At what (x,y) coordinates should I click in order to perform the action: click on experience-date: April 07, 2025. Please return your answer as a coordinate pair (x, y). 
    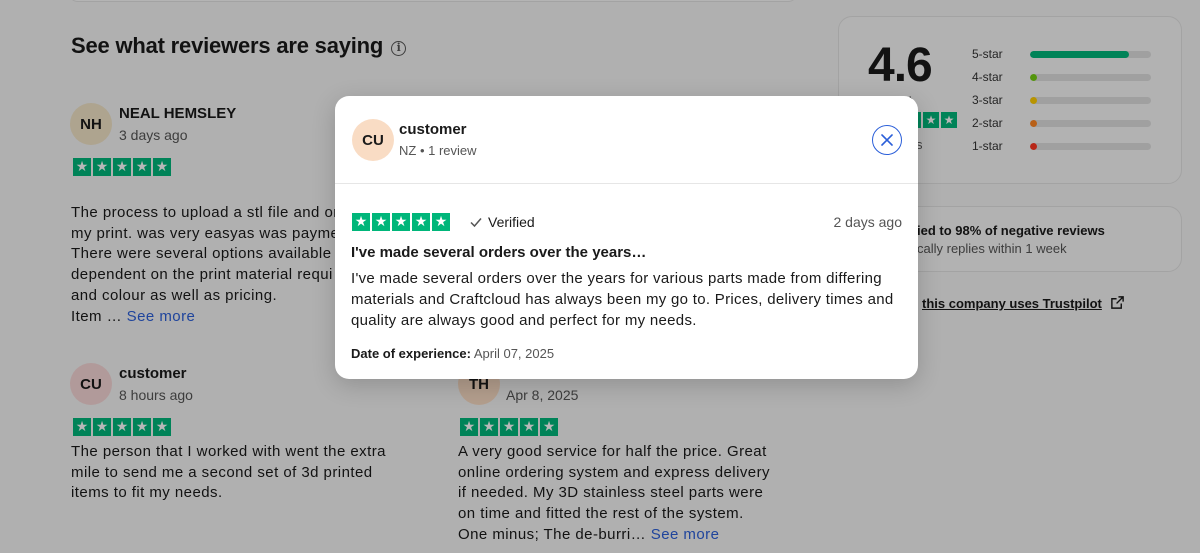
    Looking at the image, I should click on (514, 353).